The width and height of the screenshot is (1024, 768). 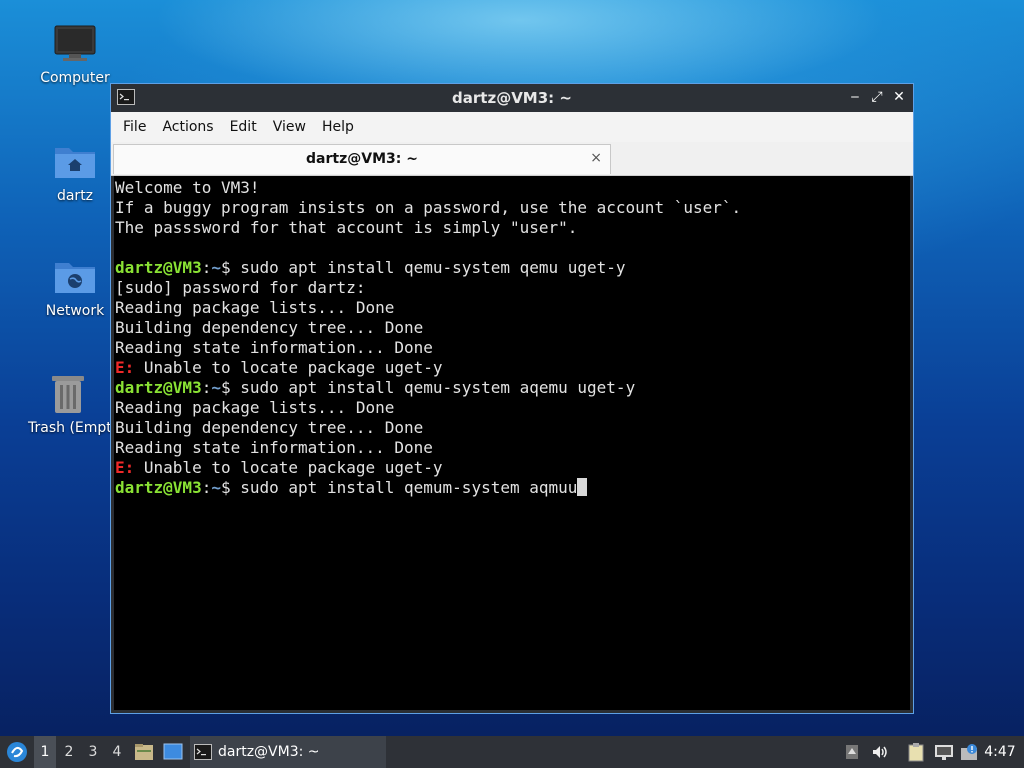 What do you see at coordinates (69, 752) in the screenshot?
I see `workspace-2: 2` at bounding box center [69, 752].